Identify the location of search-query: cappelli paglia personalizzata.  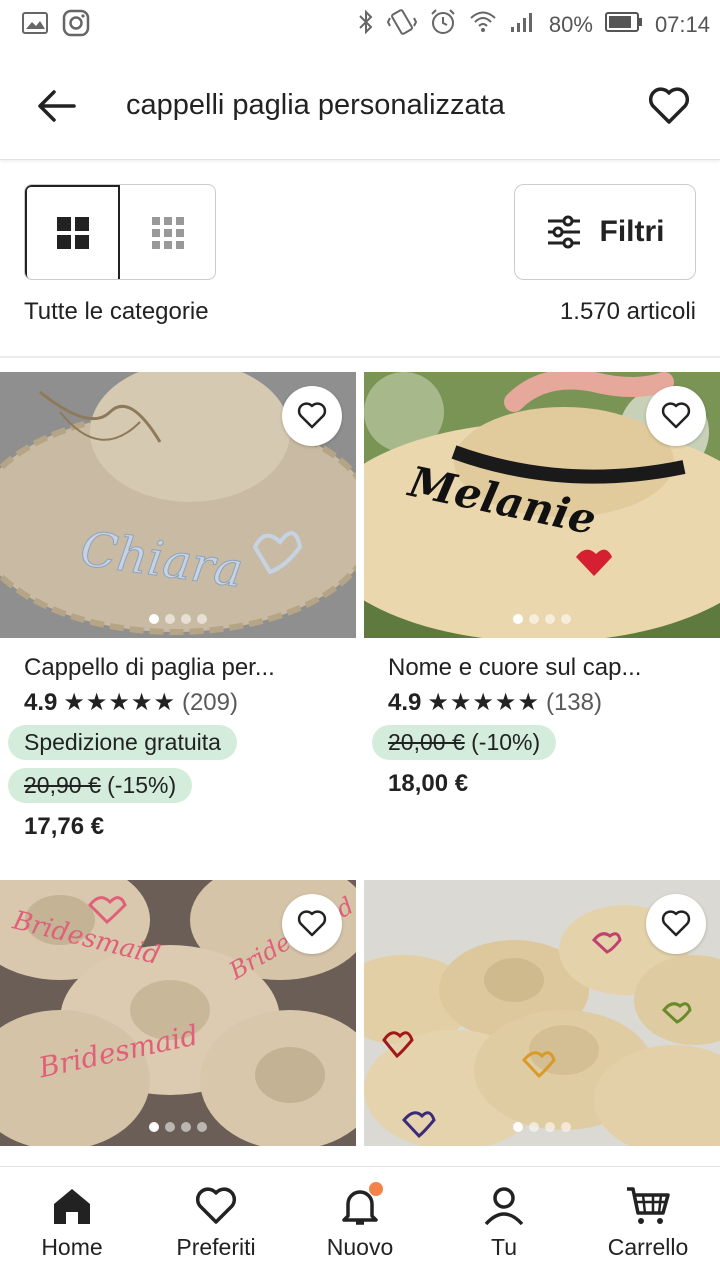
(365, 105).